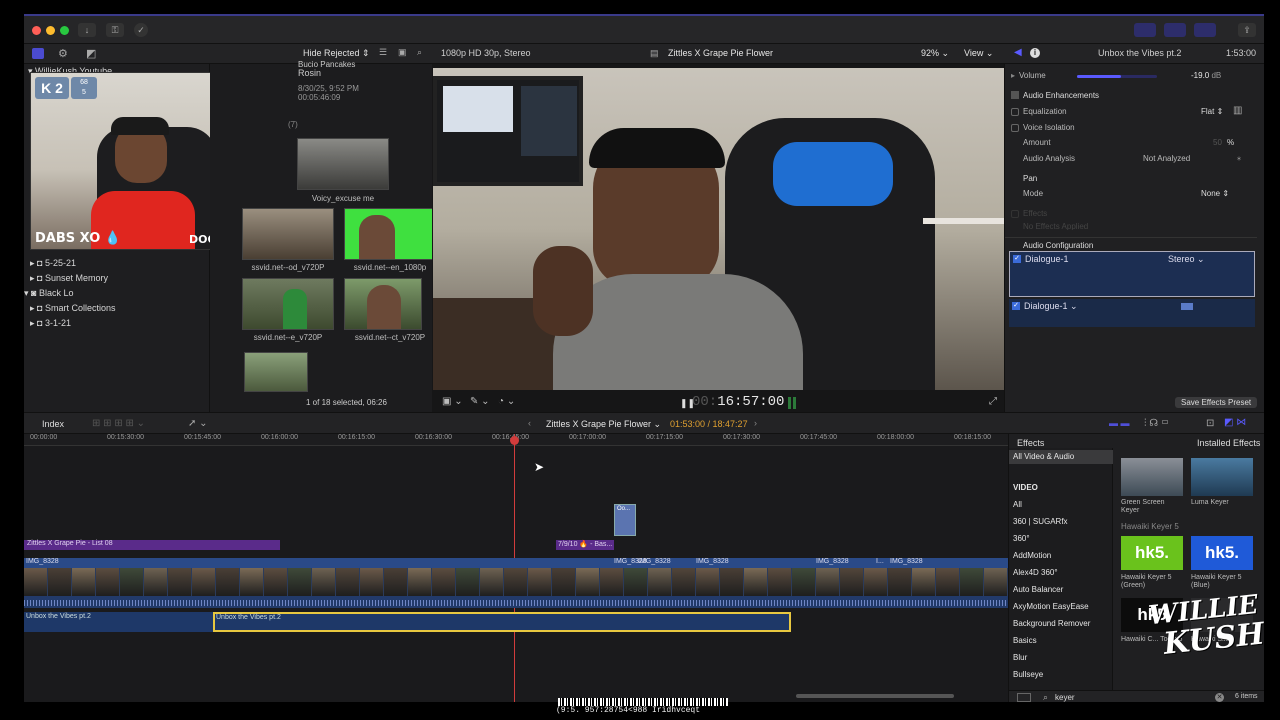 Image resolution: width=1280 pixels, height=720 pixels. What do you see at coordinates (1145, 30) in the screenshot?
I see `layout-library-icon` at bounding box center [1145, 30].